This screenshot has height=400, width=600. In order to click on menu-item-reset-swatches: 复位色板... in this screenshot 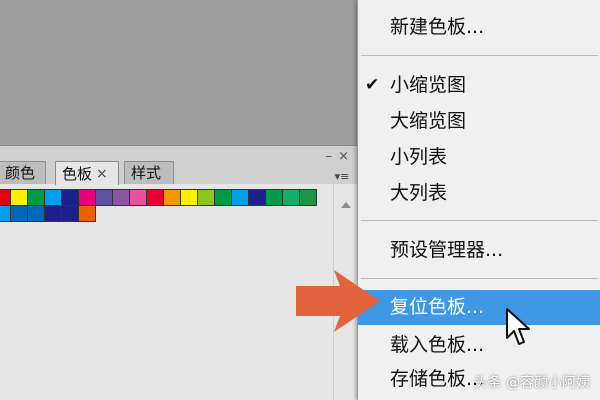, I will do `click(479, 307)`.